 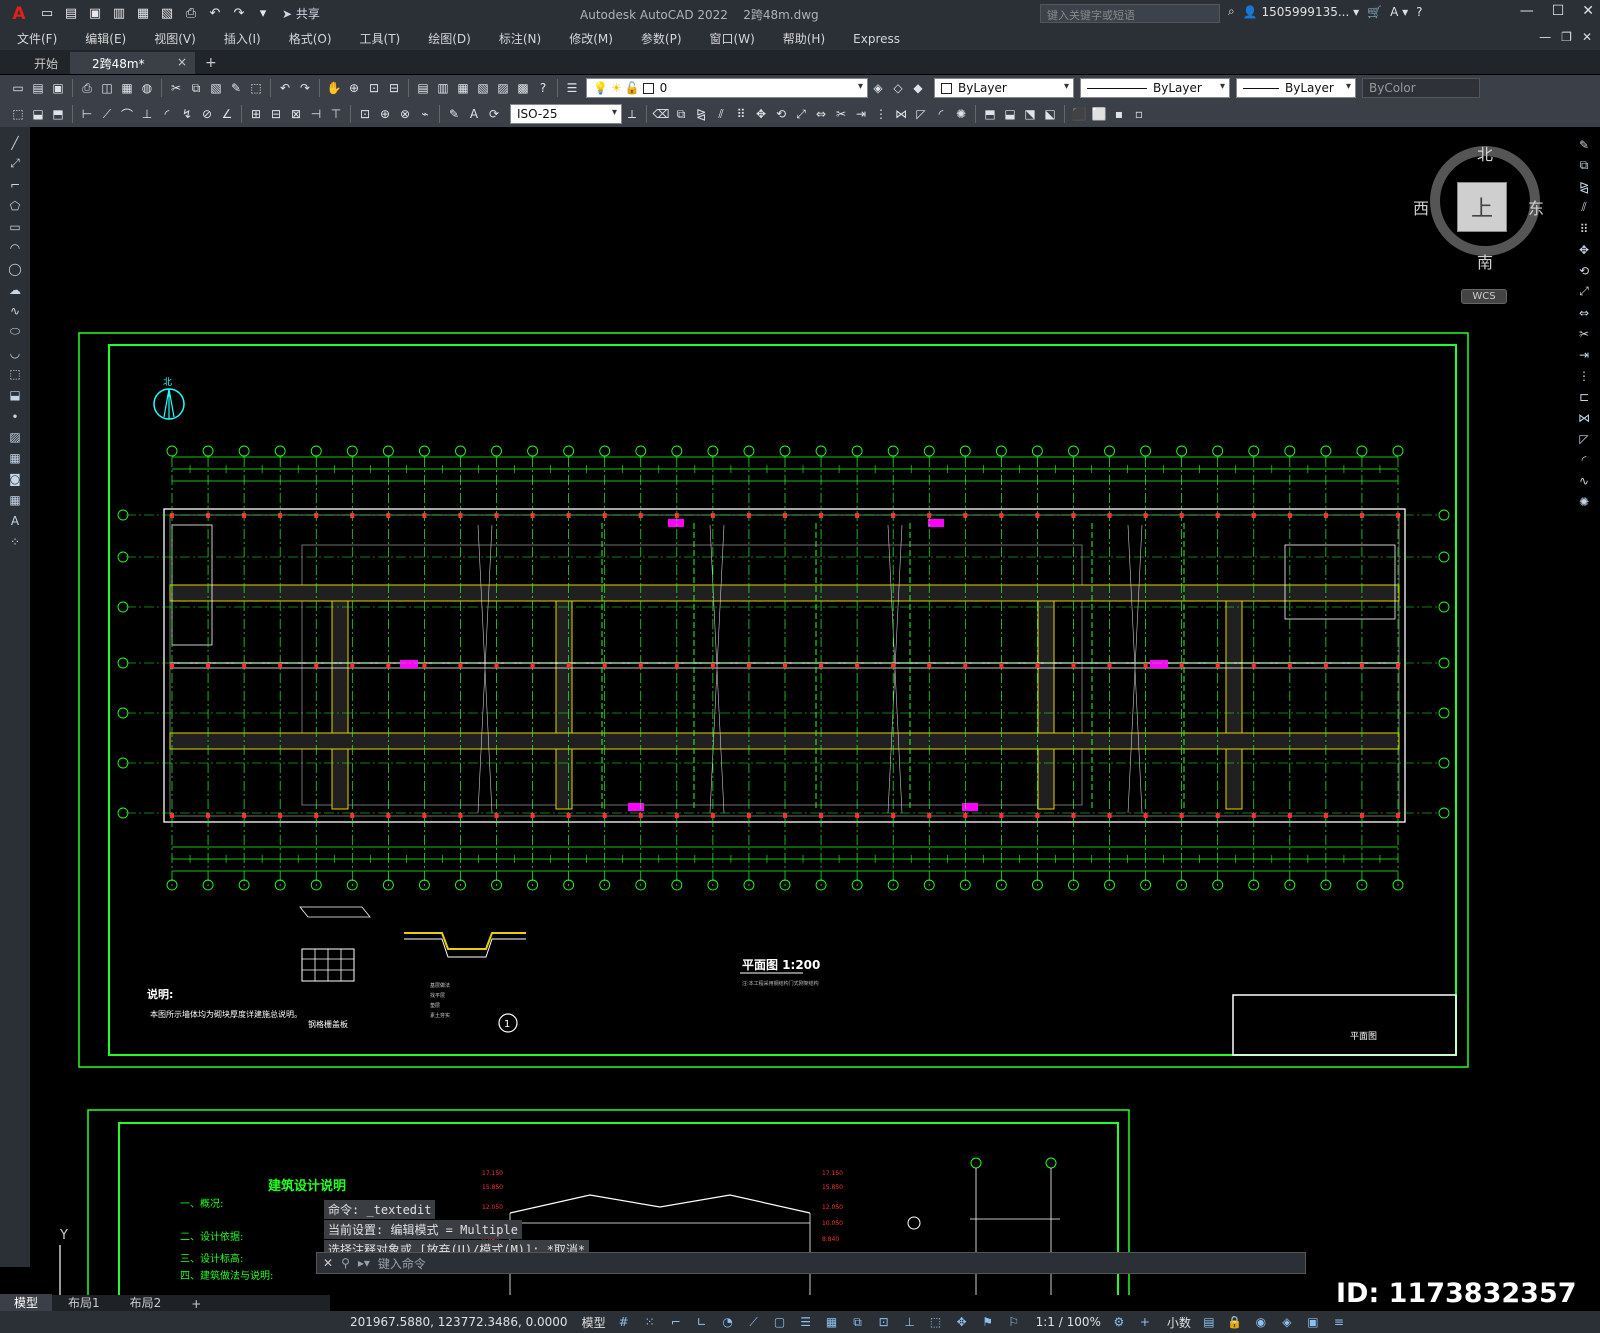 I want to click on cmd-recent-icon: ▸▾, so click(x=364, y=1263).